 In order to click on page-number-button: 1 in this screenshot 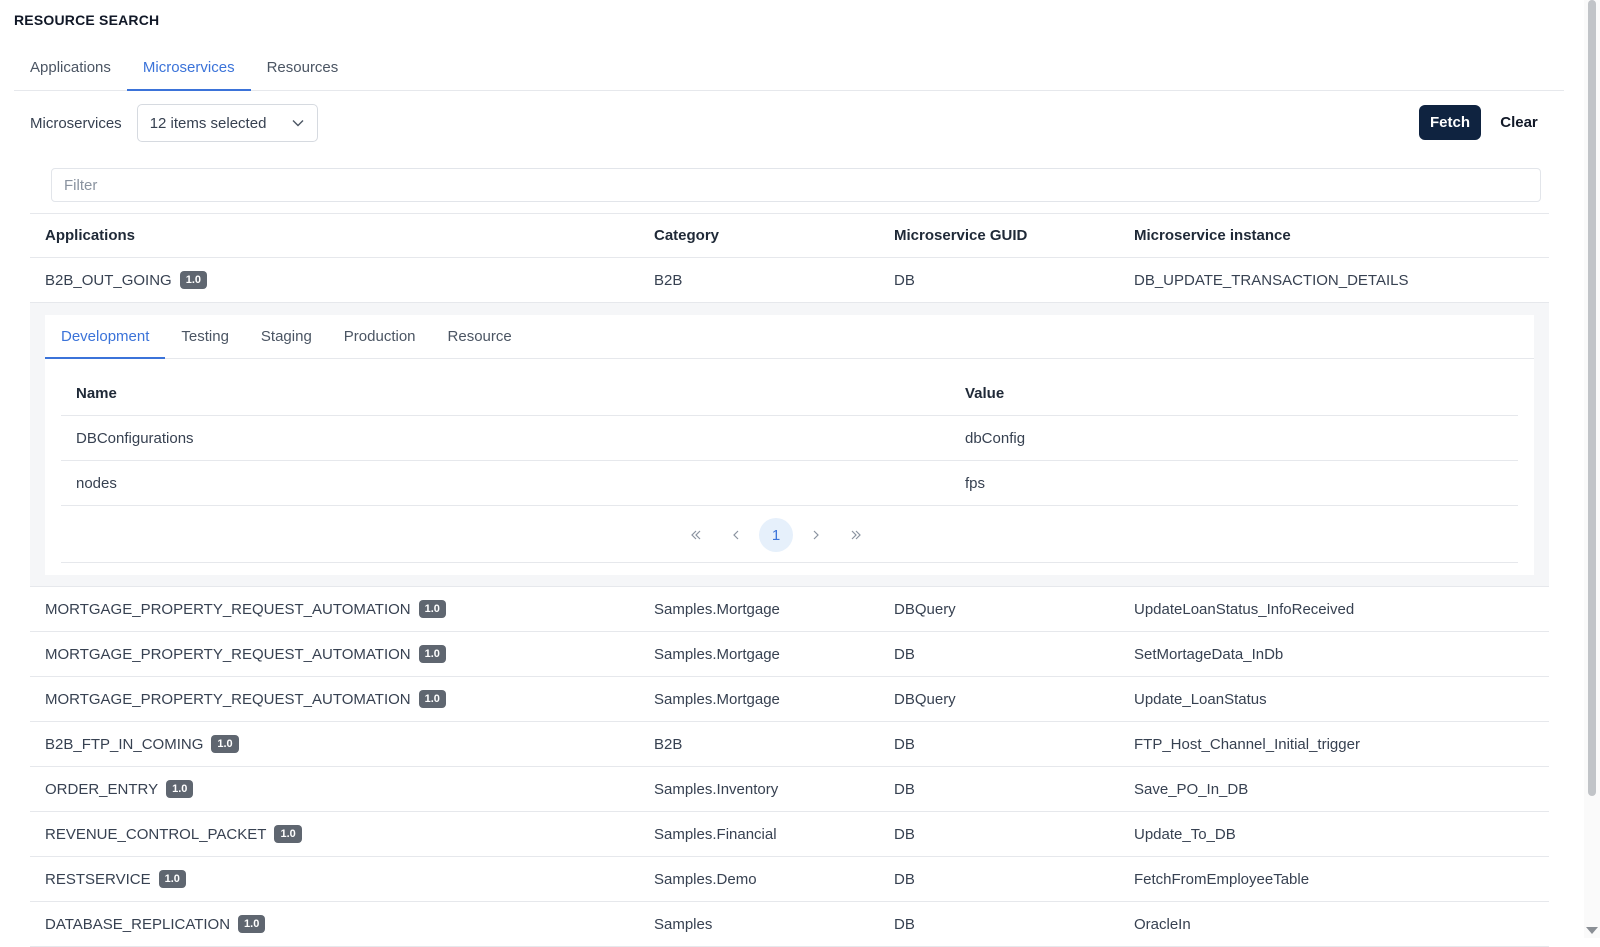, I will do `click(776, 535)`.